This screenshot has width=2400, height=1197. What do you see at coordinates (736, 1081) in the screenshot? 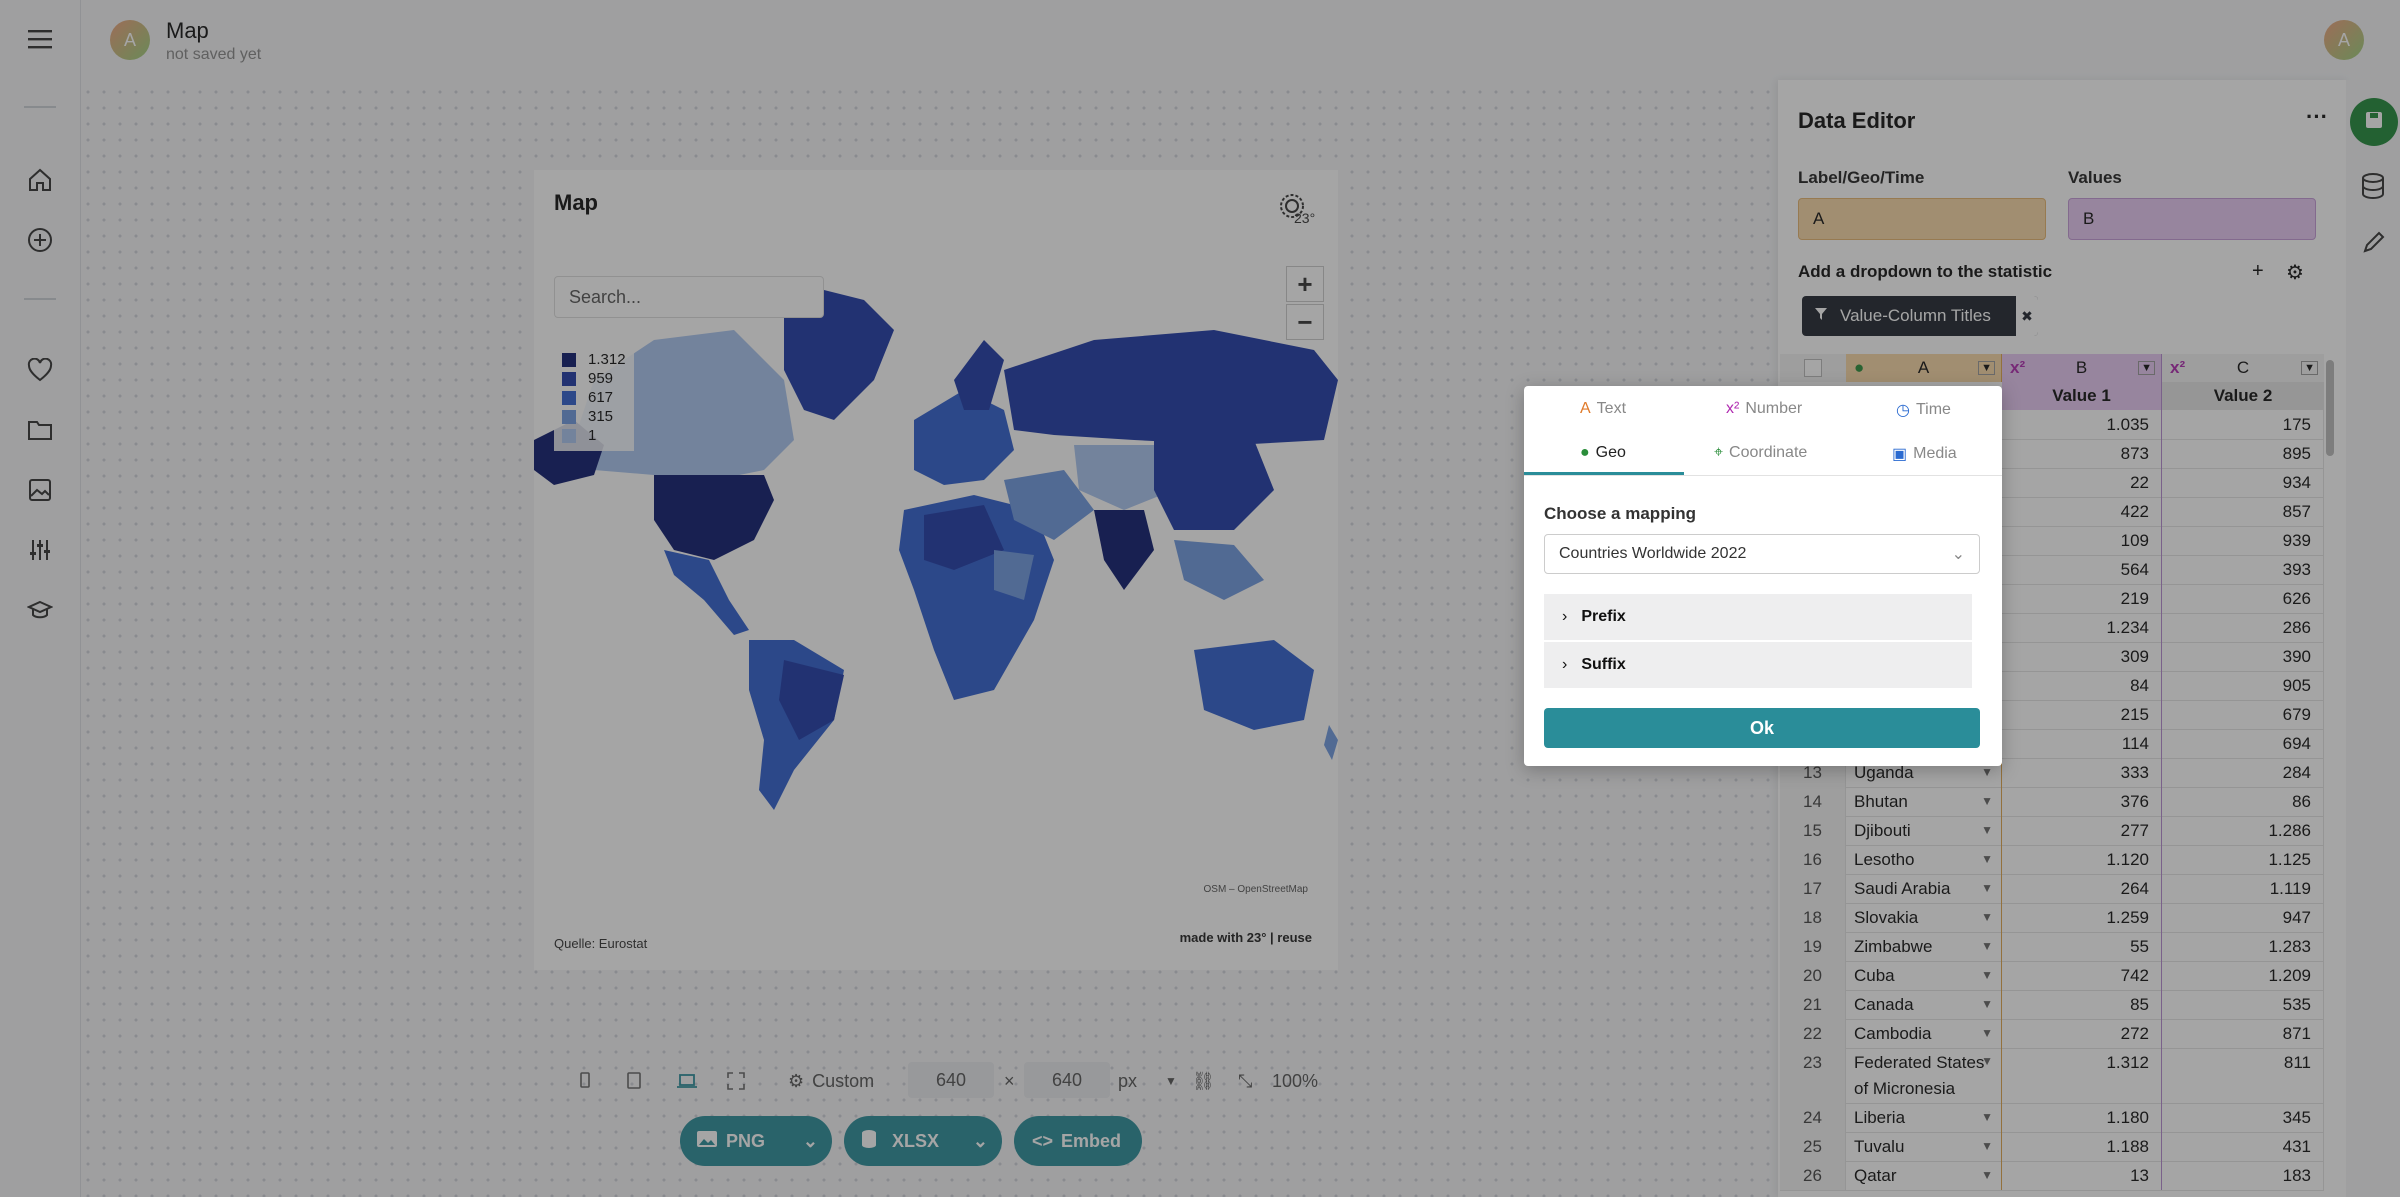
I see `fullscreen-icon` at bounding box center [736, 1081].